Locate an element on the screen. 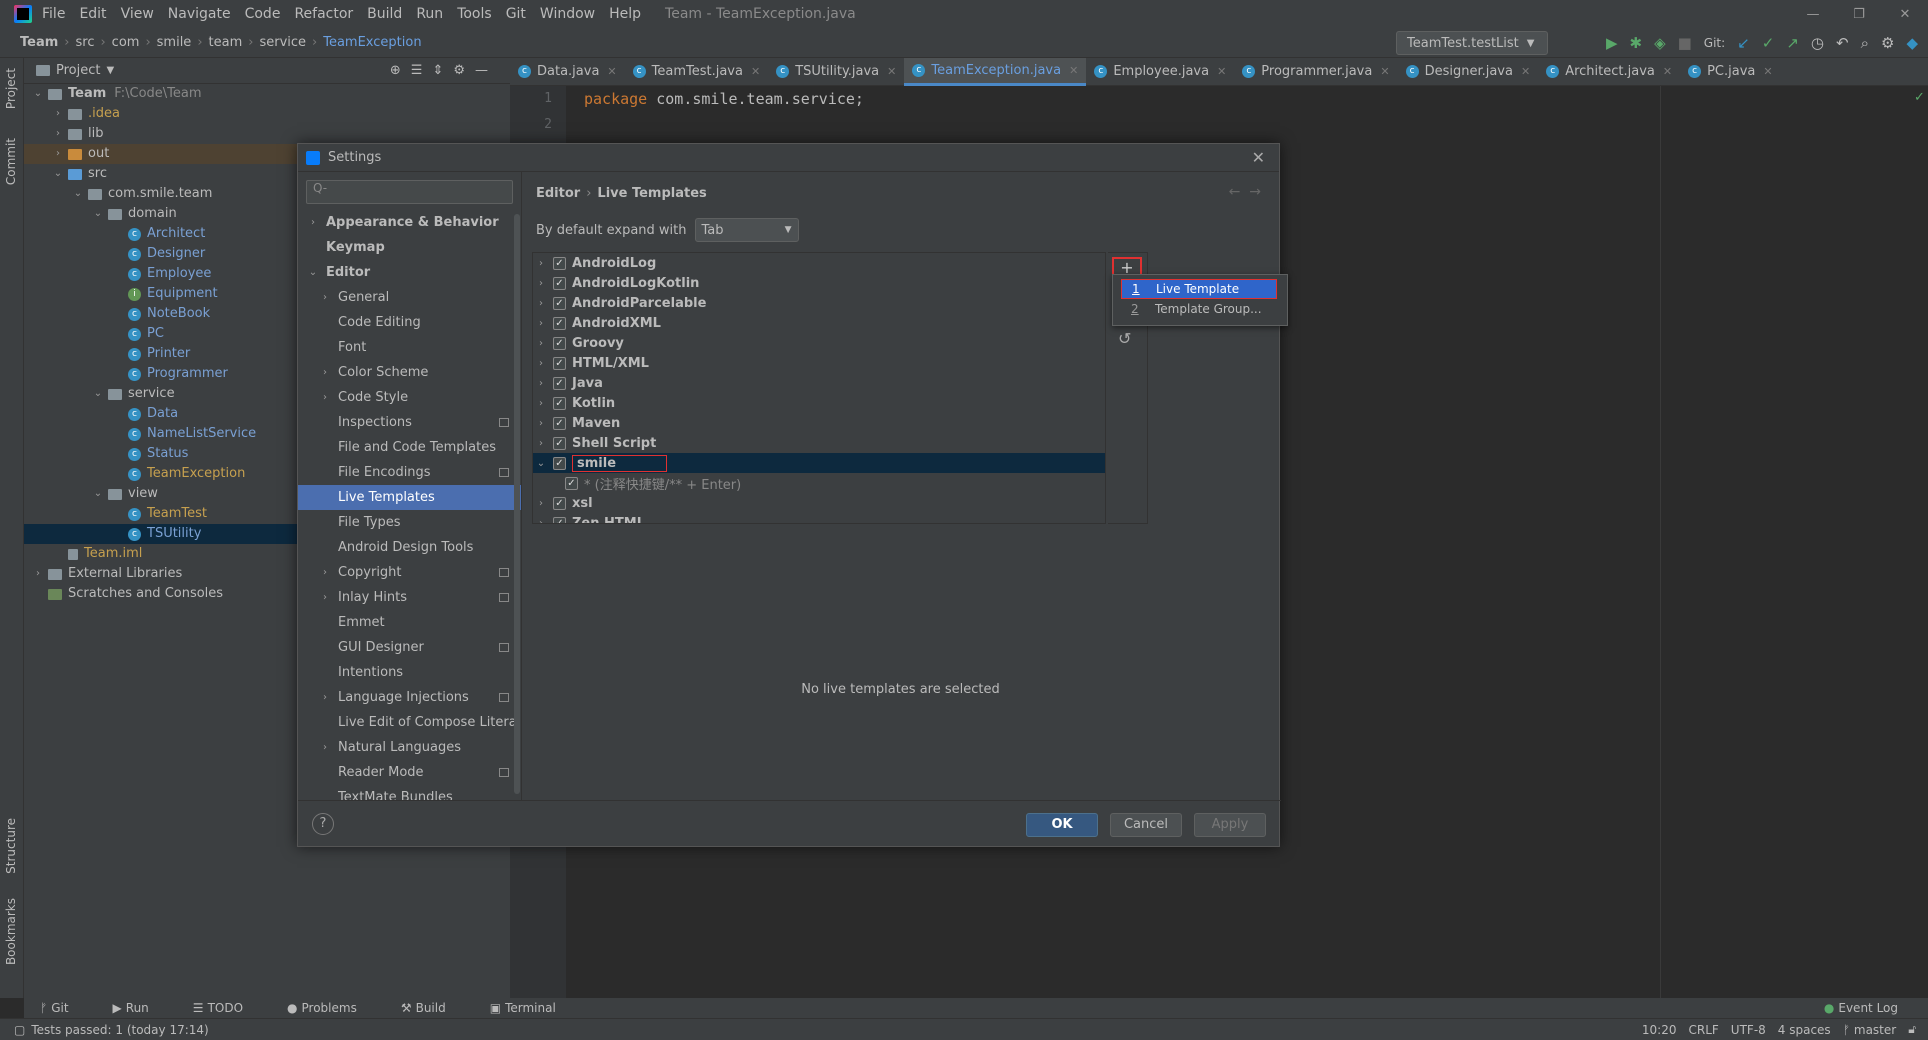 Image resolution: width=1928 pixels, height=1040 pixels. tab-designer: c Designer.java ✕ is located at coordinates (1468, 72).